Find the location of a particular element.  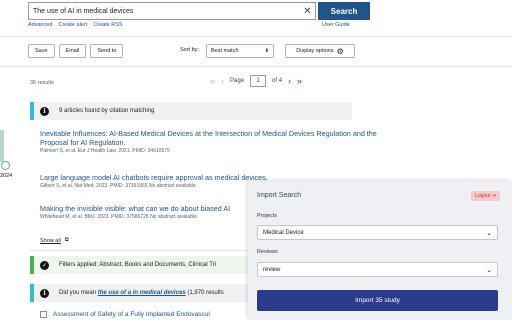

display-options-label: Display options is located at coordinates (315, 51).